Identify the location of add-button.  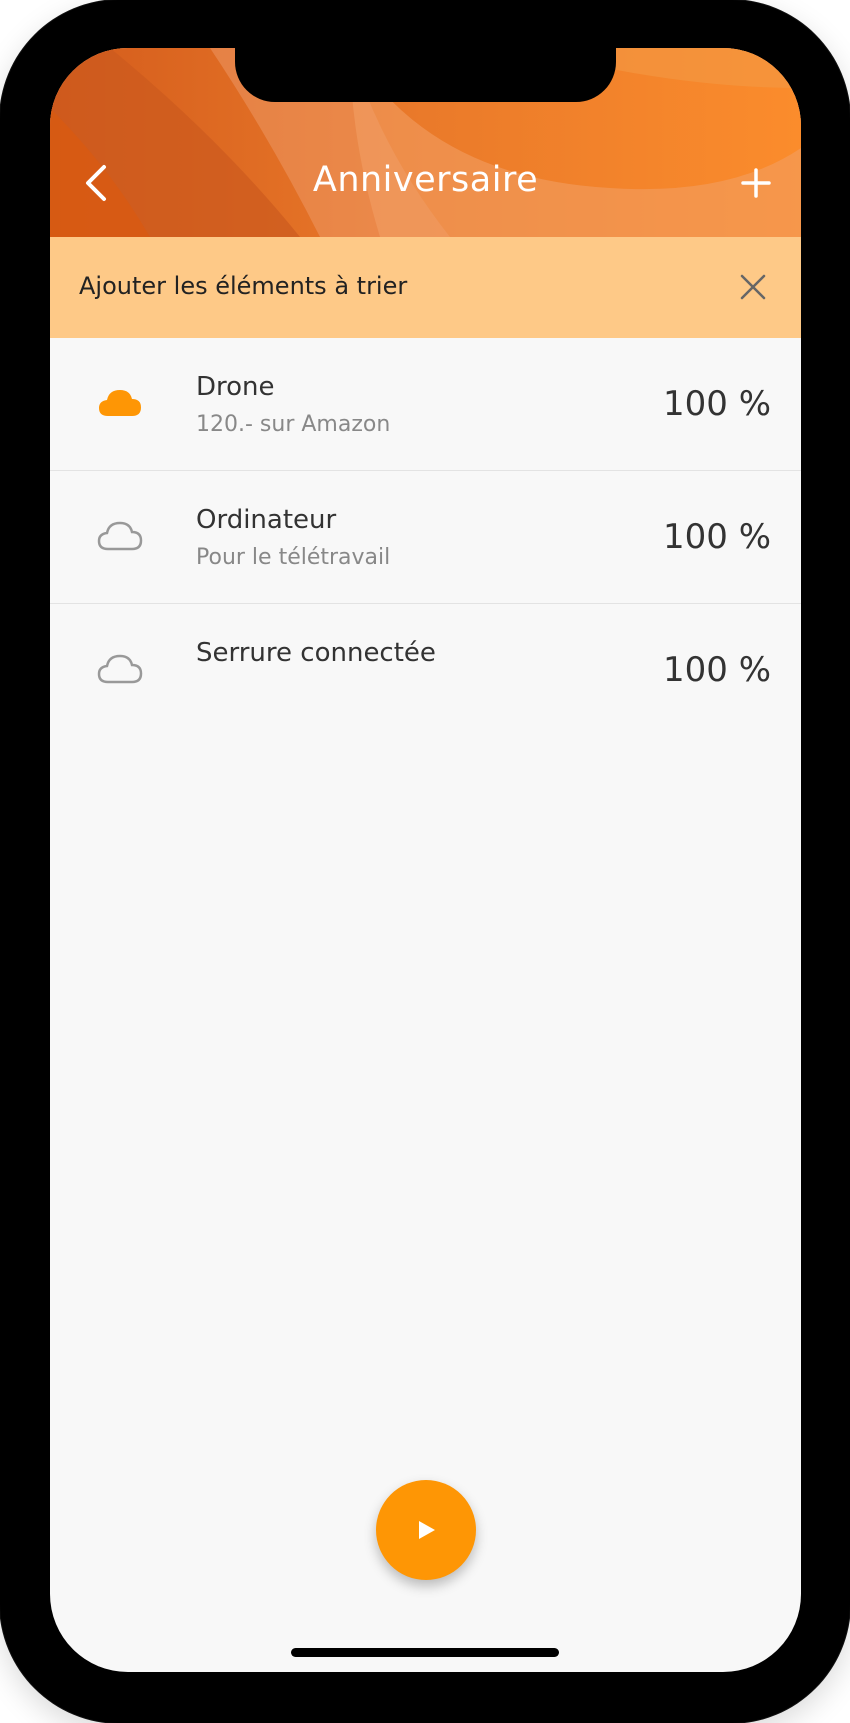
(756, 183).